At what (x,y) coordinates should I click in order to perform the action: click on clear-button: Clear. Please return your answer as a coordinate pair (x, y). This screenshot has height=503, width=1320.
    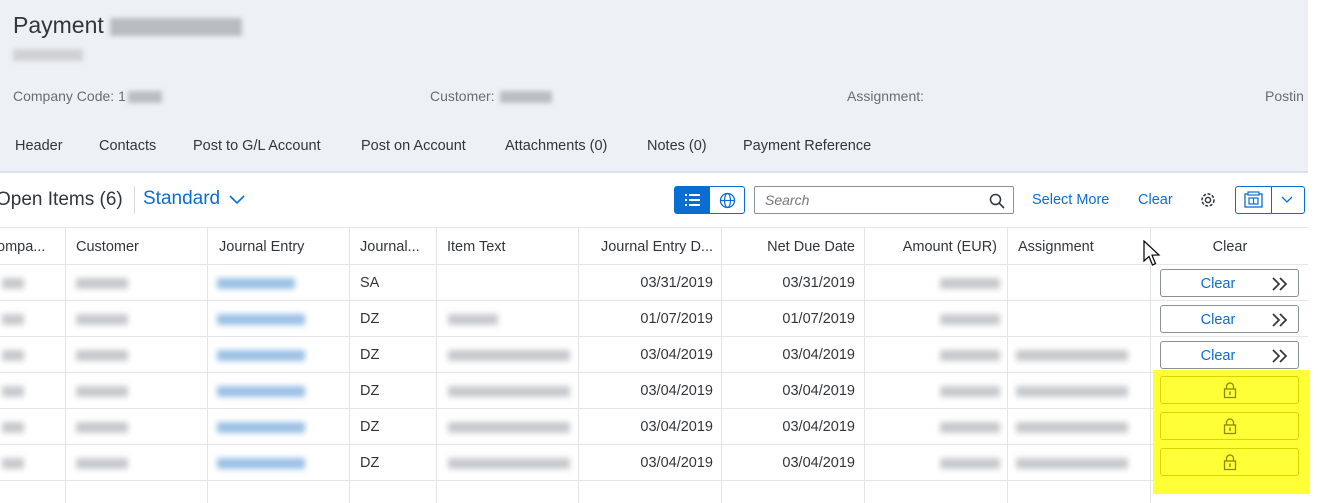
    Looking at the image, I should click on (1155, 200).